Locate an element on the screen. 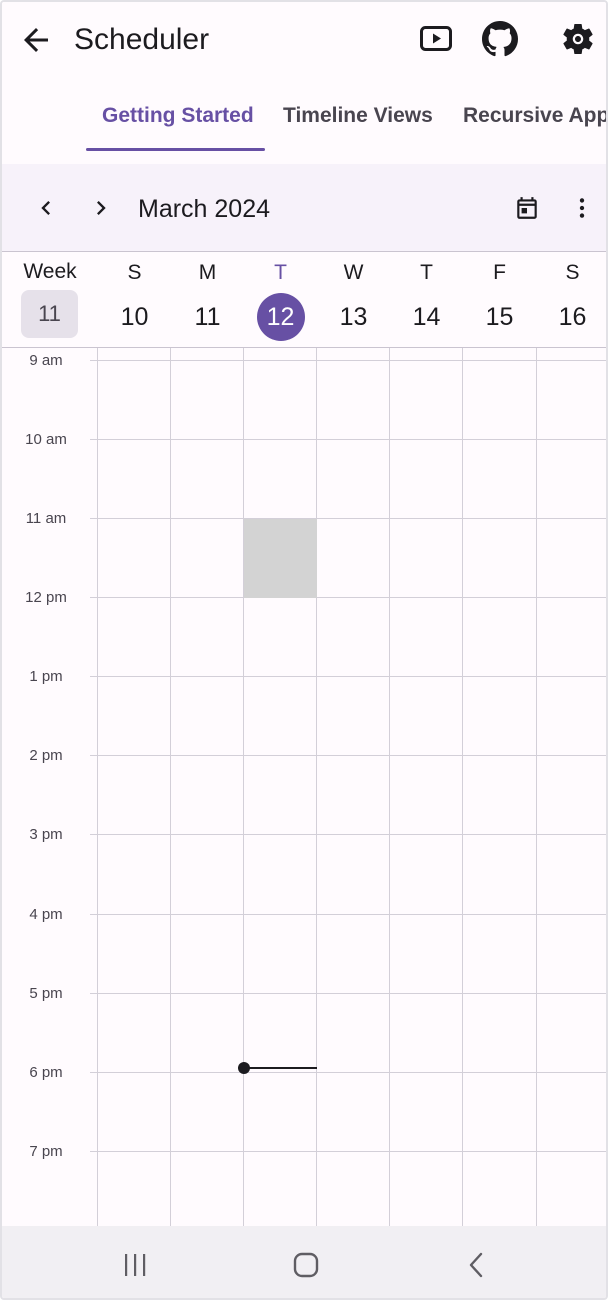 The image size is (608, 1300). tab-getting-started: Getting Started is located at coordinates (178, 116).